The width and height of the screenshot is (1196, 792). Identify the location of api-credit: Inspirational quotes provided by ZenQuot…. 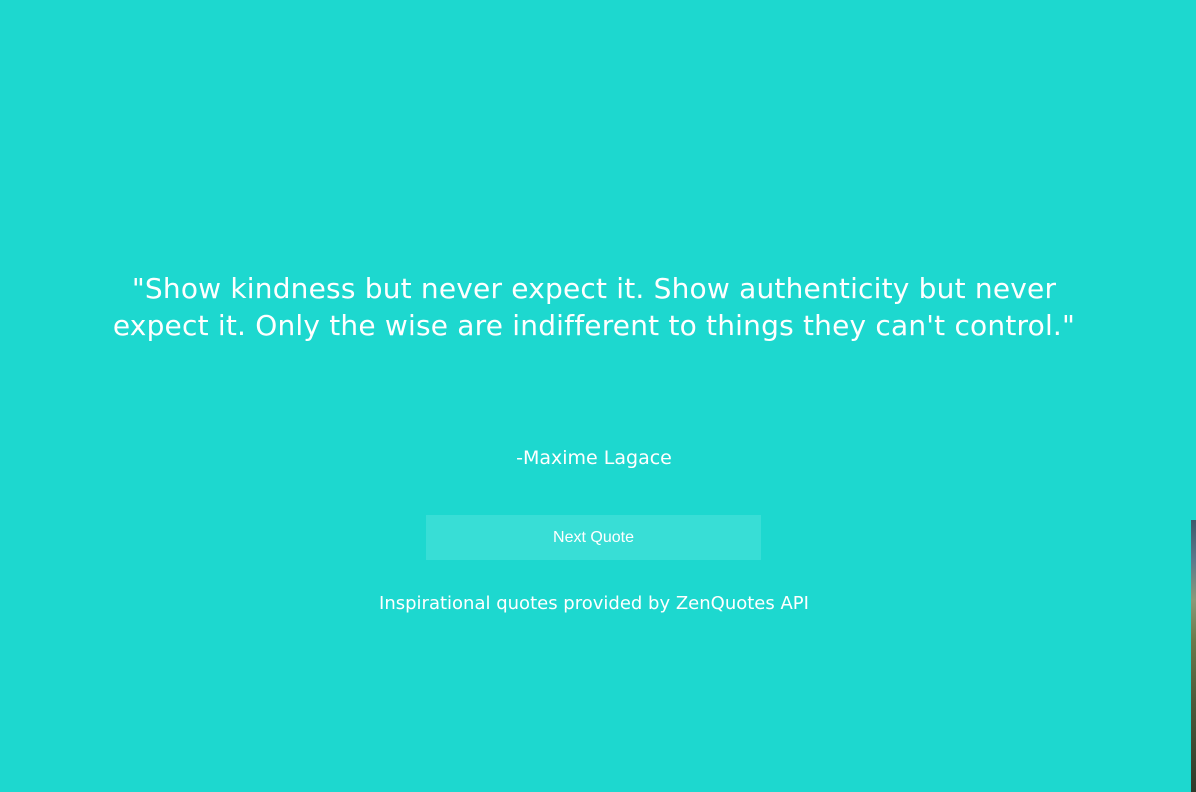
(594, 603).